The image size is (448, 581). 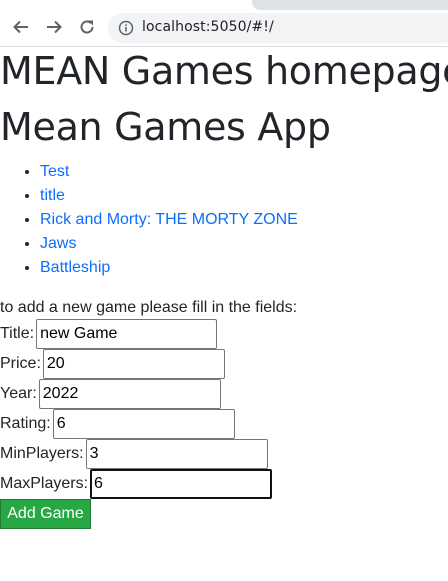 What do you see at coordinates (75, 267) in the screenshot?
I see `game-link: Battleship` at bounding box center [75, 267].